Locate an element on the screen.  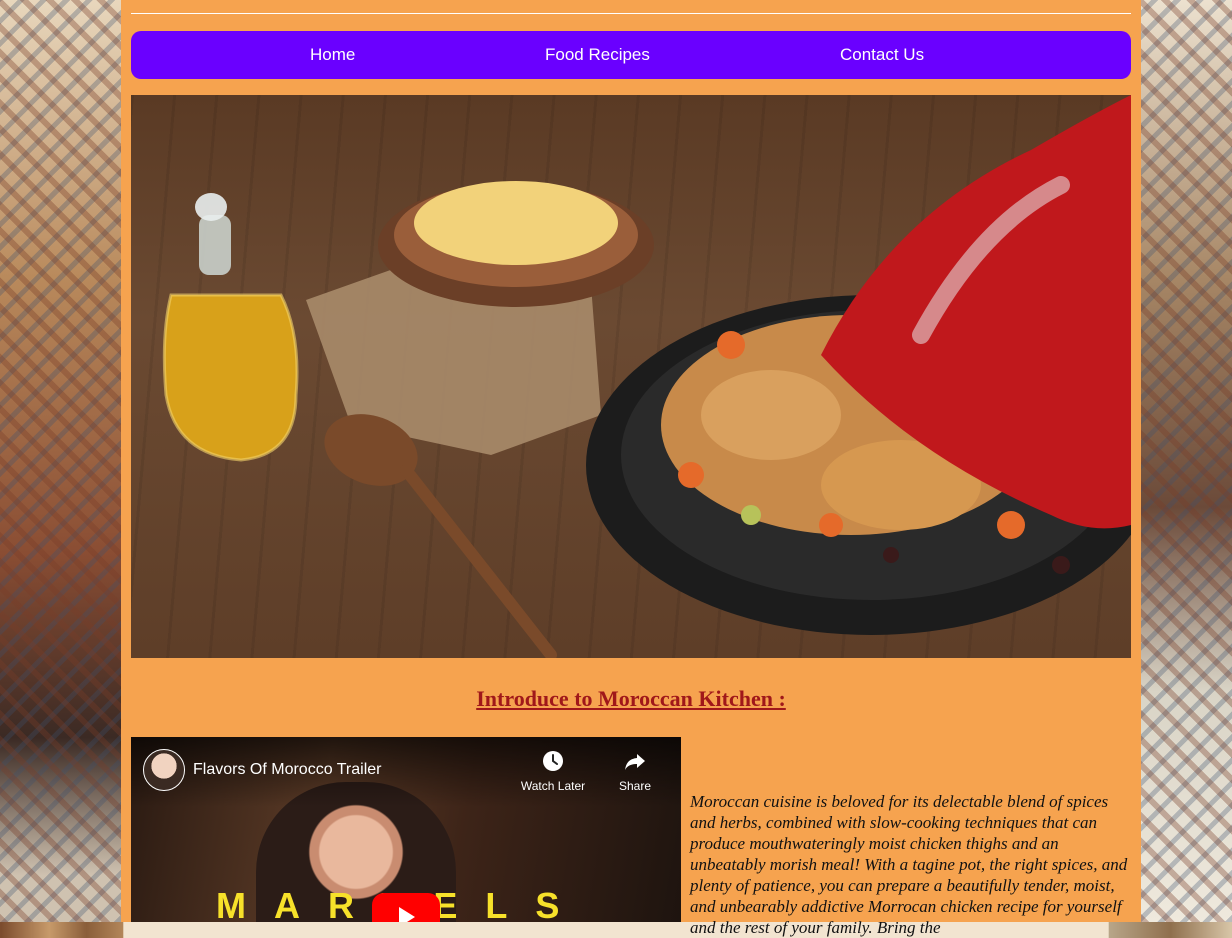
play-button-icon is located at coordinates (406, 907).